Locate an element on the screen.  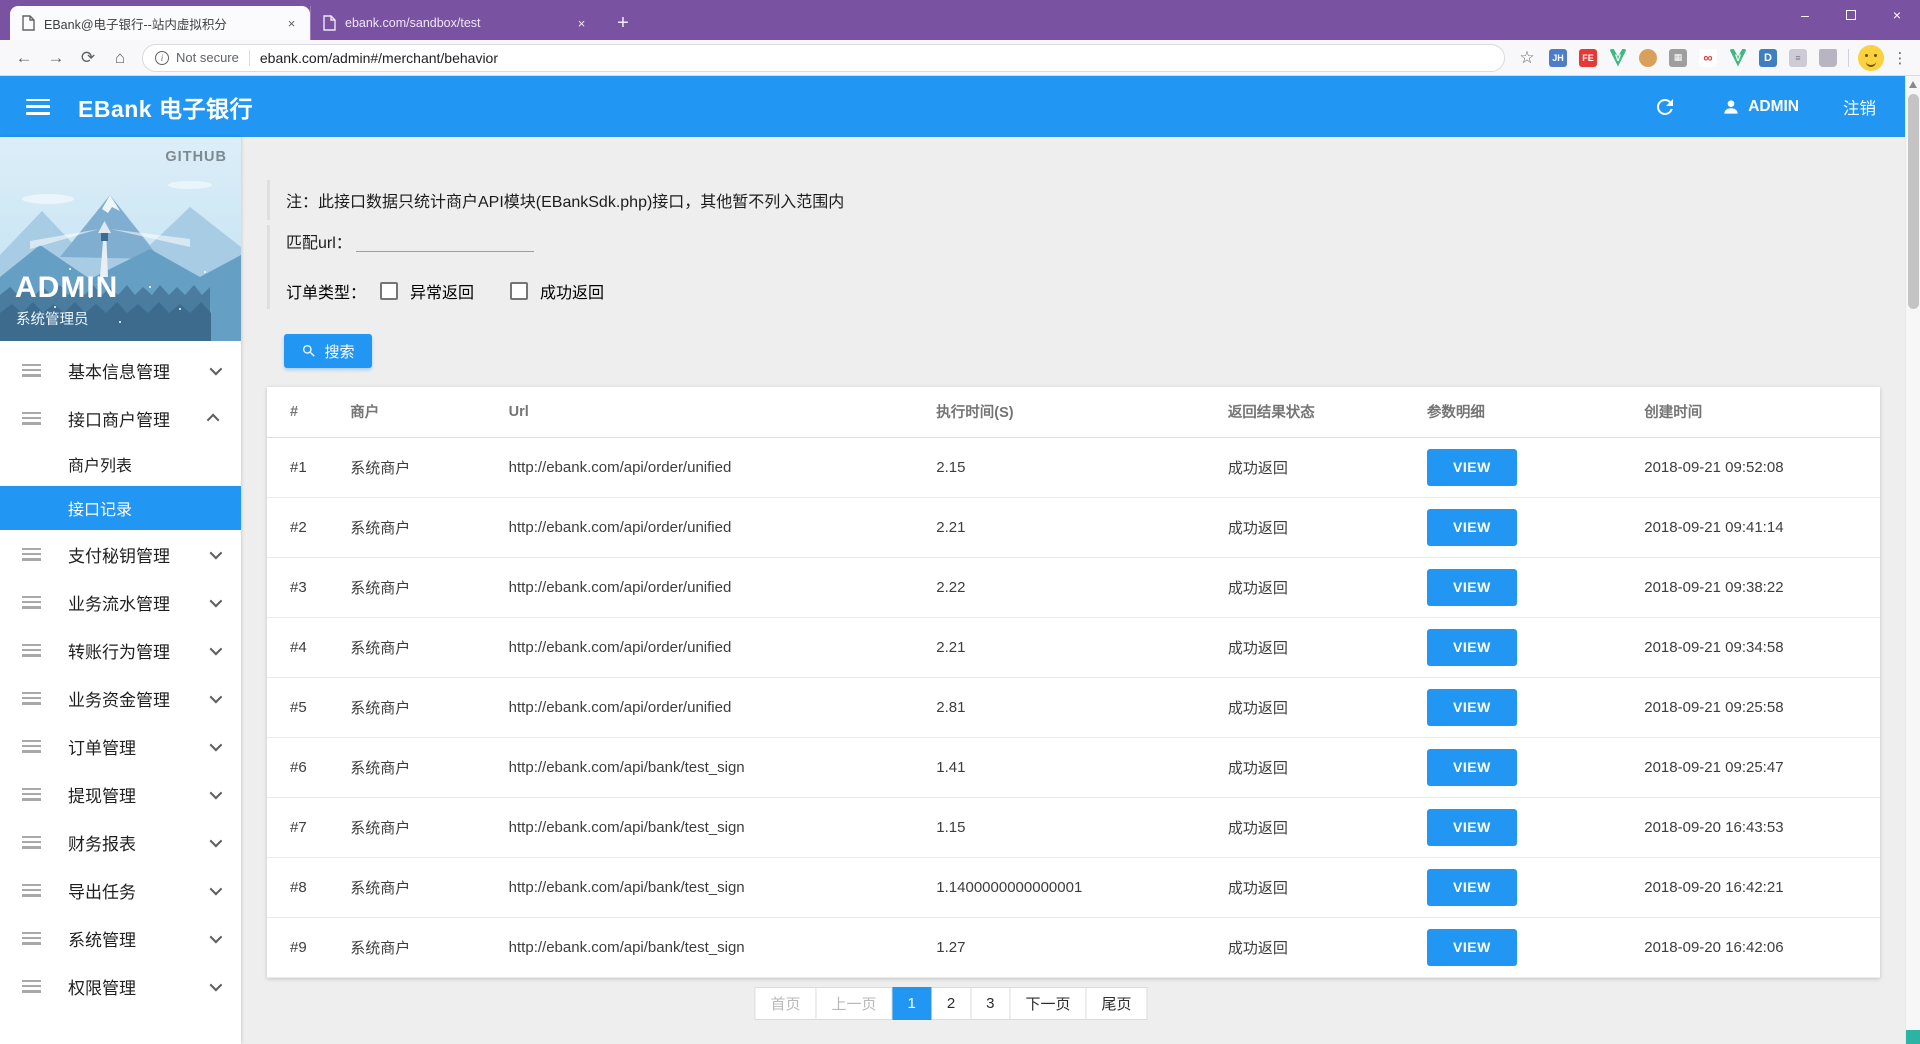
scroll-up-arrow-icon is located at coordinates (1913, 84).